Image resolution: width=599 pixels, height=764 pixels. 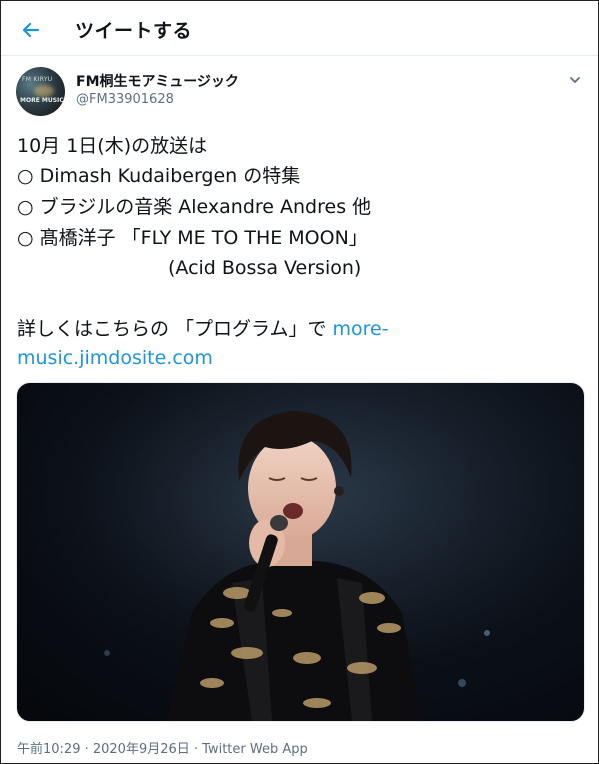 What do you see at coordinates (112, 146) in the screenshot?
I see `tweet-line-1: 10月 1日(木)の放送は` at bounding box center [112, 146].